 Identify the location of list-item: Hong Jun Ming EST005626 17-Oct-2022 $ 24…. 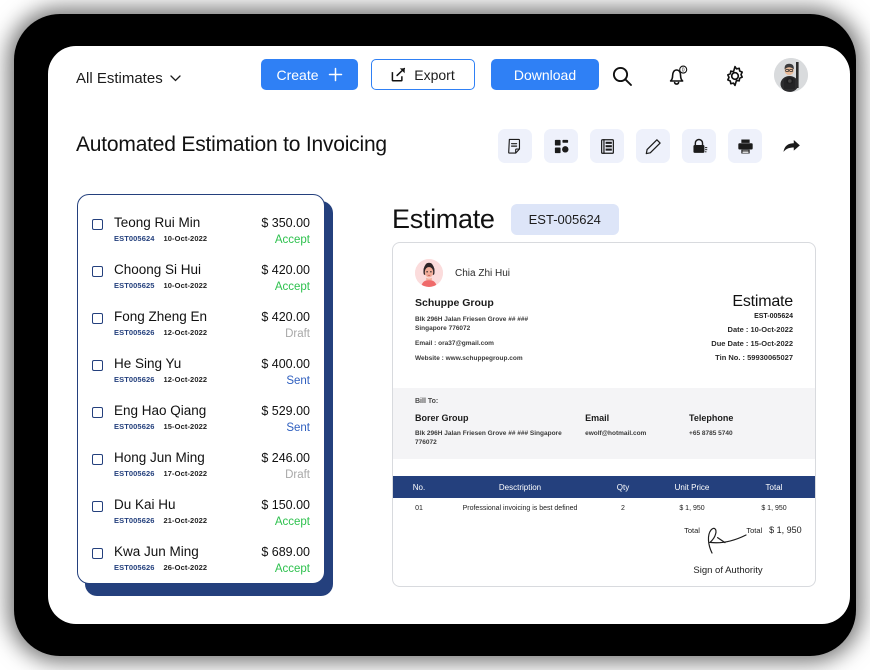
(201, 465).